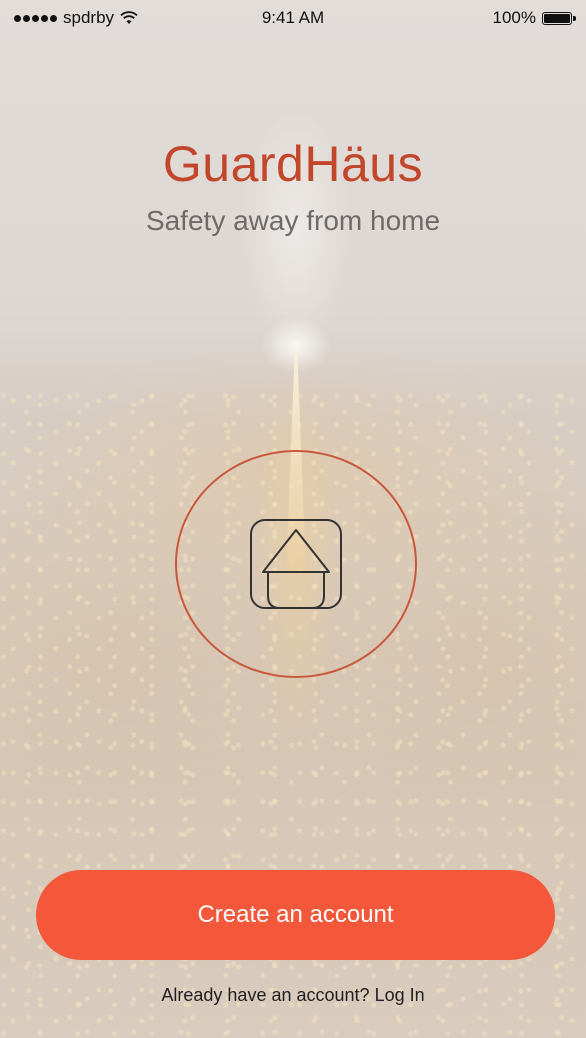 The width and height of the screenshot is (586, 1038). I want to click on app-subtitle: Safety away from home, so click(293, 220).